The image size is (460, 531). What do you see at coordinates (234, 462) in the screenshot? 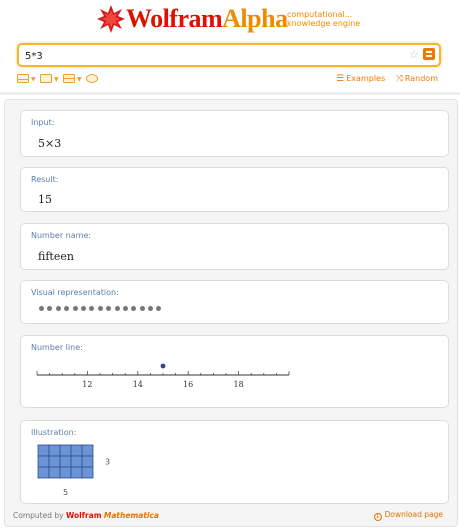
I see `pod-illustration: Illustration: 53` at bounding box center [234, 462].